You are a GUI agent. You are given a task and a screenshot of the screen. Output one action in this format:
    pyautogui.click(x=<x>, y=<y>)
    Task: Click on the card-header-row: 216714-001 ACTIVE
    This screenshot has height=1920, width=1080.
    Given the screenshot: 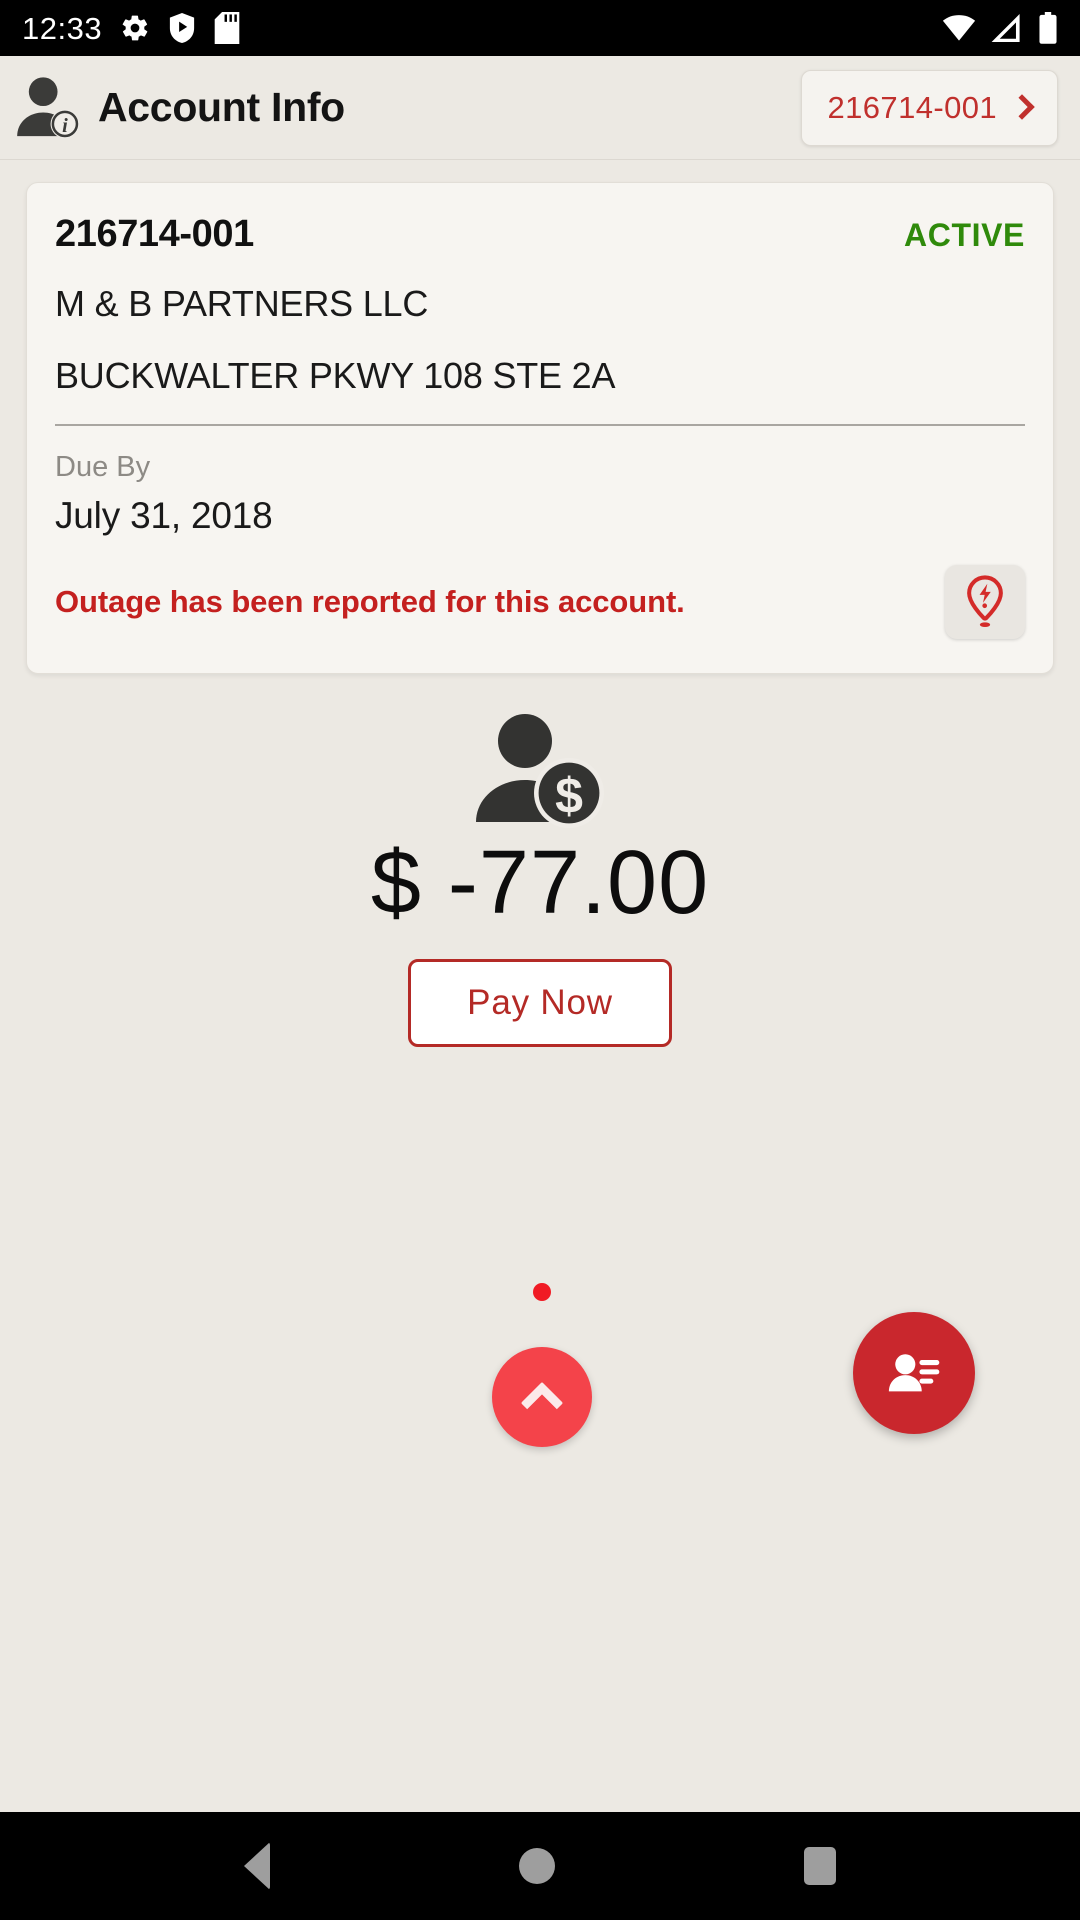 What is the action you would take?
    pyautogui.click(x=540, y=234)
    